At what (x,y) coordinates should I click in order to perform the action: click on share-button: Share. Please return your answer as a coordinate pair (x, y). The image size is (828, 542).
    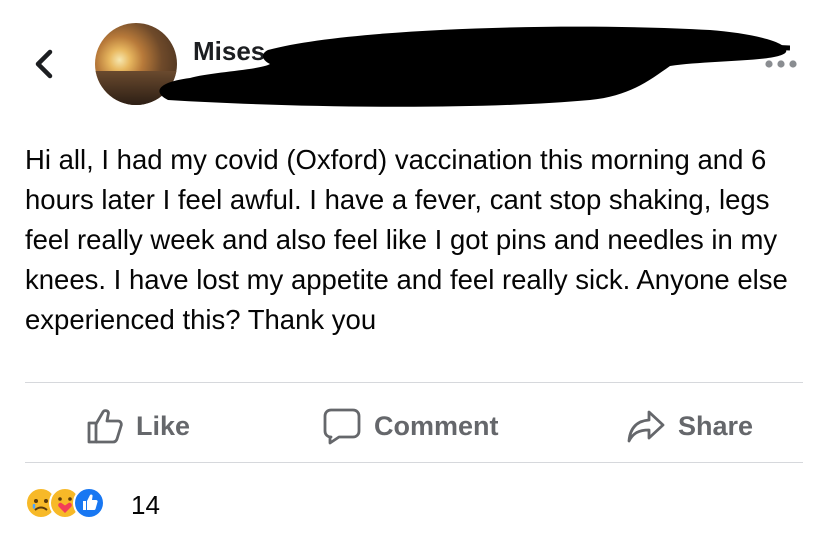
    Looking at the image, I should click on (689, 426).